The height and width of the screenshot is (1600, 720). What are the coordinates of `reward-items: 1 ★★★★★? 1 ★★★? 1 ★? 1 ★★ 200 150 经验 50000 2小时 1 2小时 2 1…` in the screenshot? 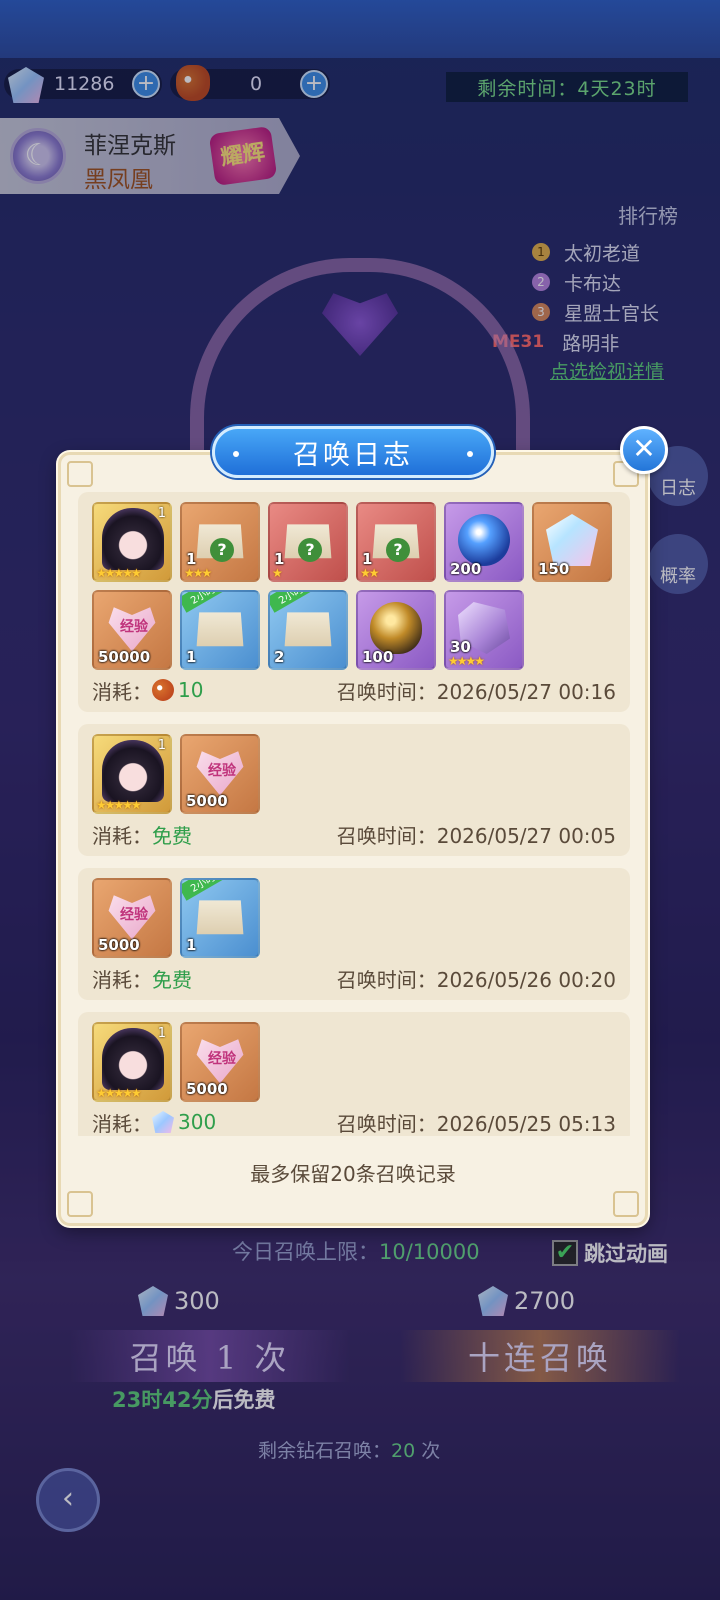 It's located at (354, 586).